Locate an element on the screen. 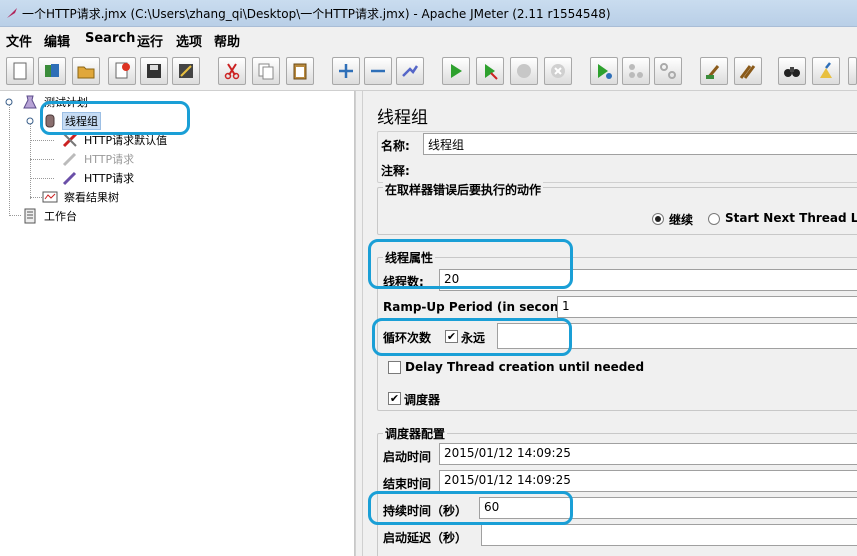 The height and width of the screenshot is (556, 857). radio-start-next-loop-label: Start Next Thread Loop is located at coordinates (791, 218).